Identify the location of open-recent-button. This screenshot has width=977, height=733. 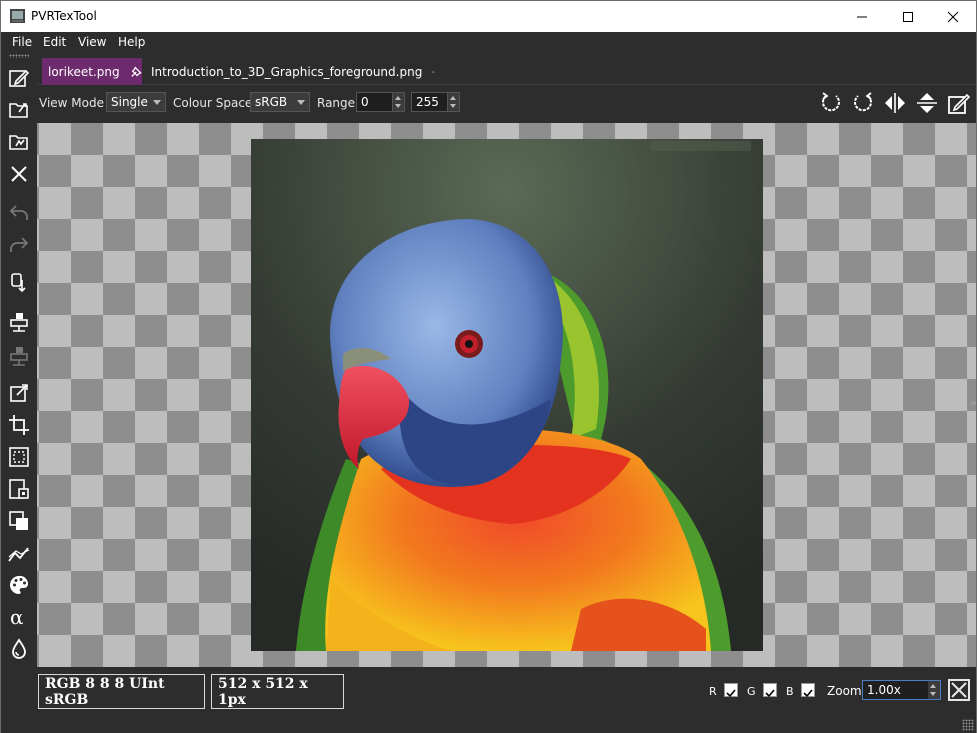
(19, 142).